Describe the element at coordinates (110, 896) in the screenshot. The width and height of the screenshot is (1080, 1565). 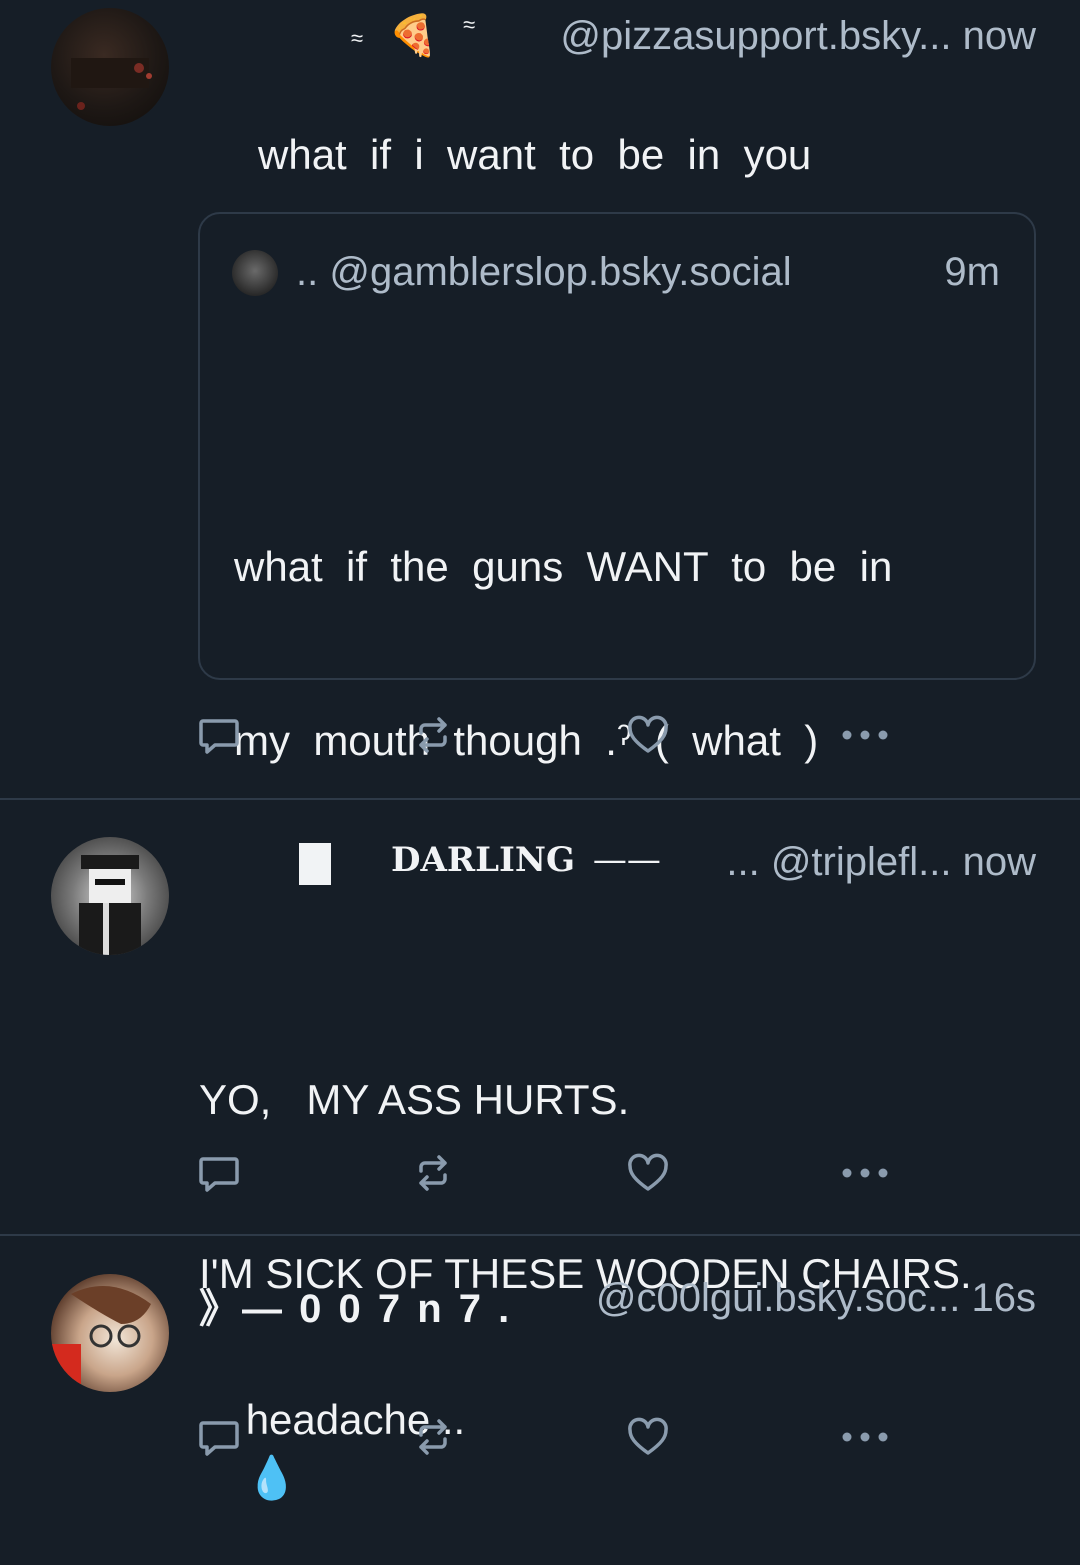
I see `avatar-triplefl` at that location.